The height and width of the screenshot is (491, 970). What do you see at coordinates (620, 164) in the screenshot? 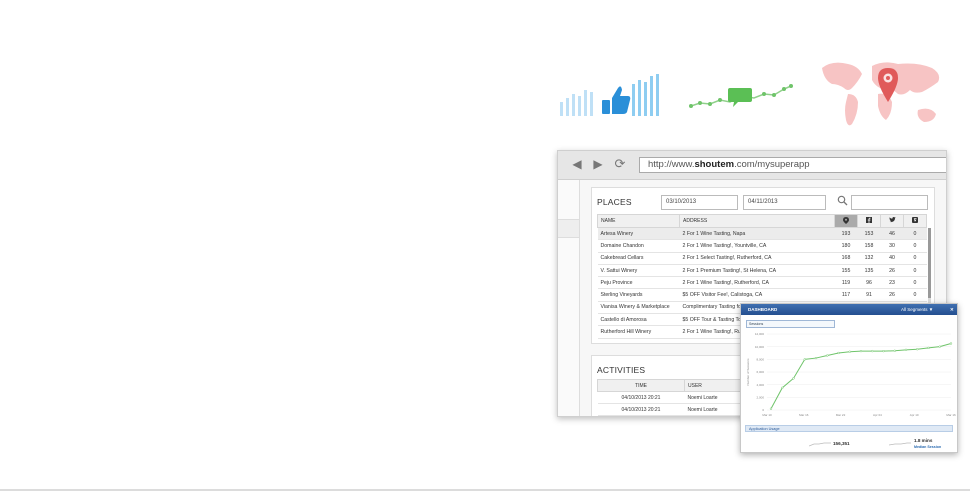
I see `reload-icon: ⟳` at bounding box center [620, 164].